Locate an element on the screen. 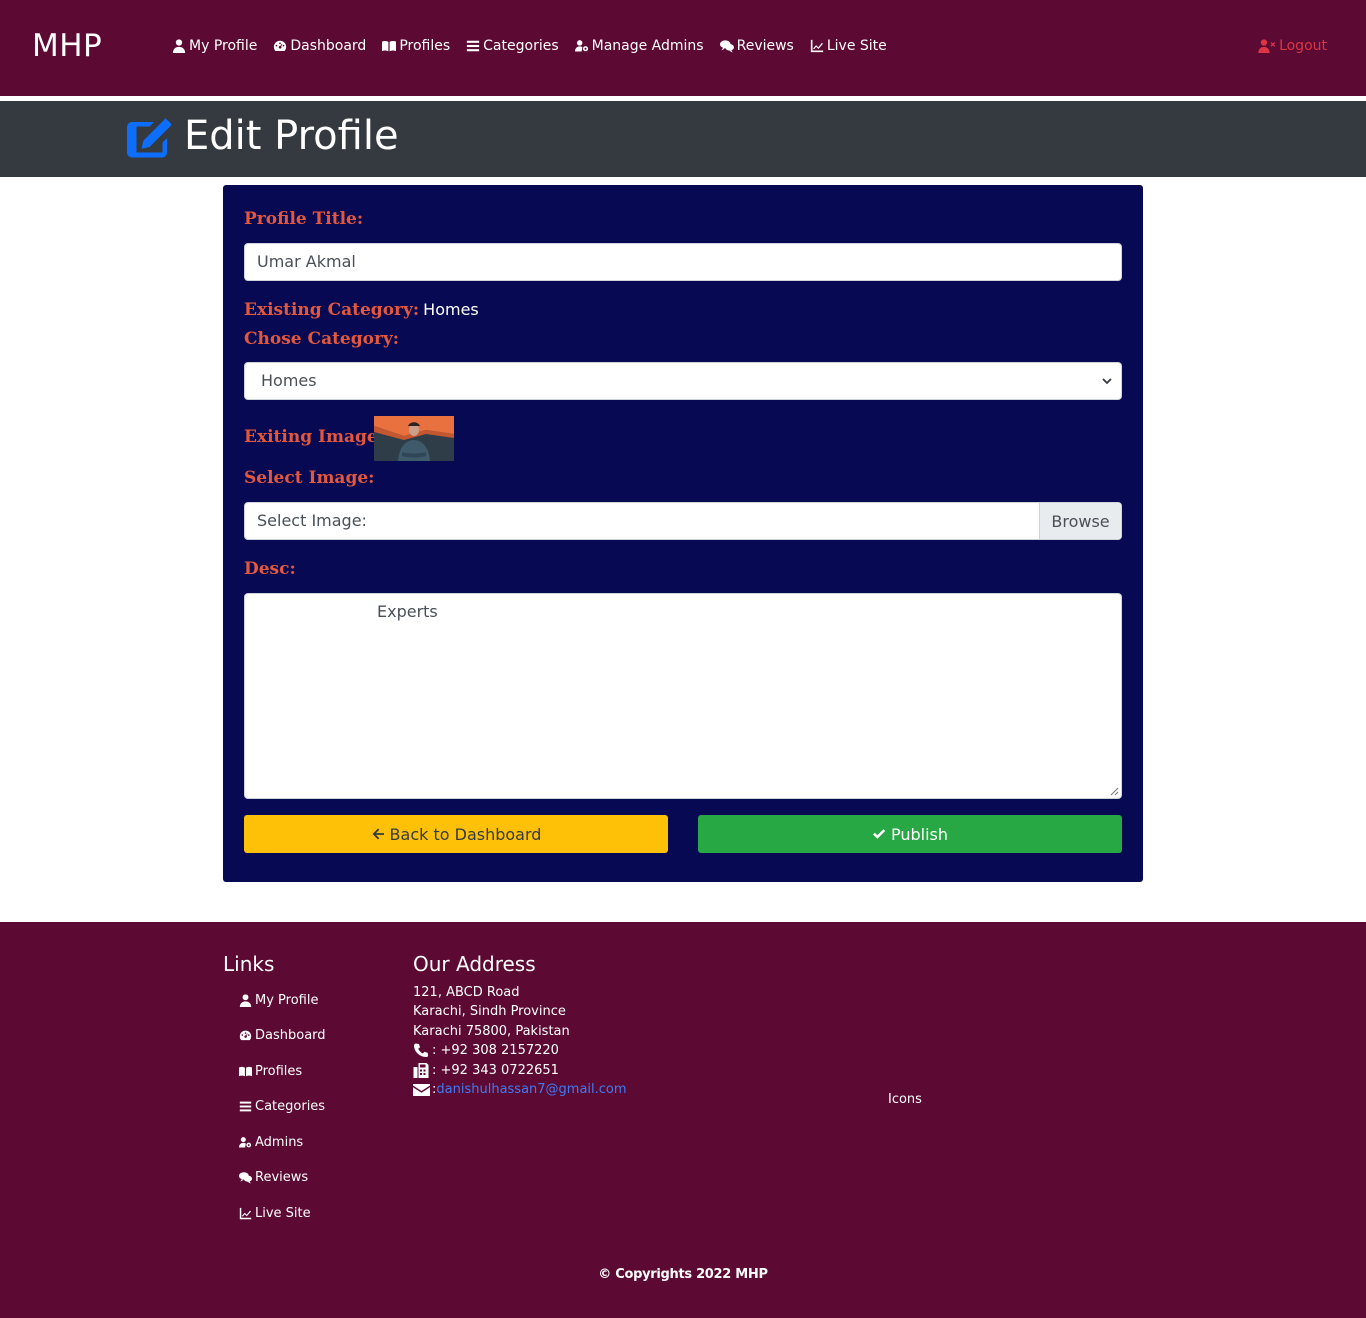  nav-link-my-profile: My Profile is located at coordinates (214, 46).